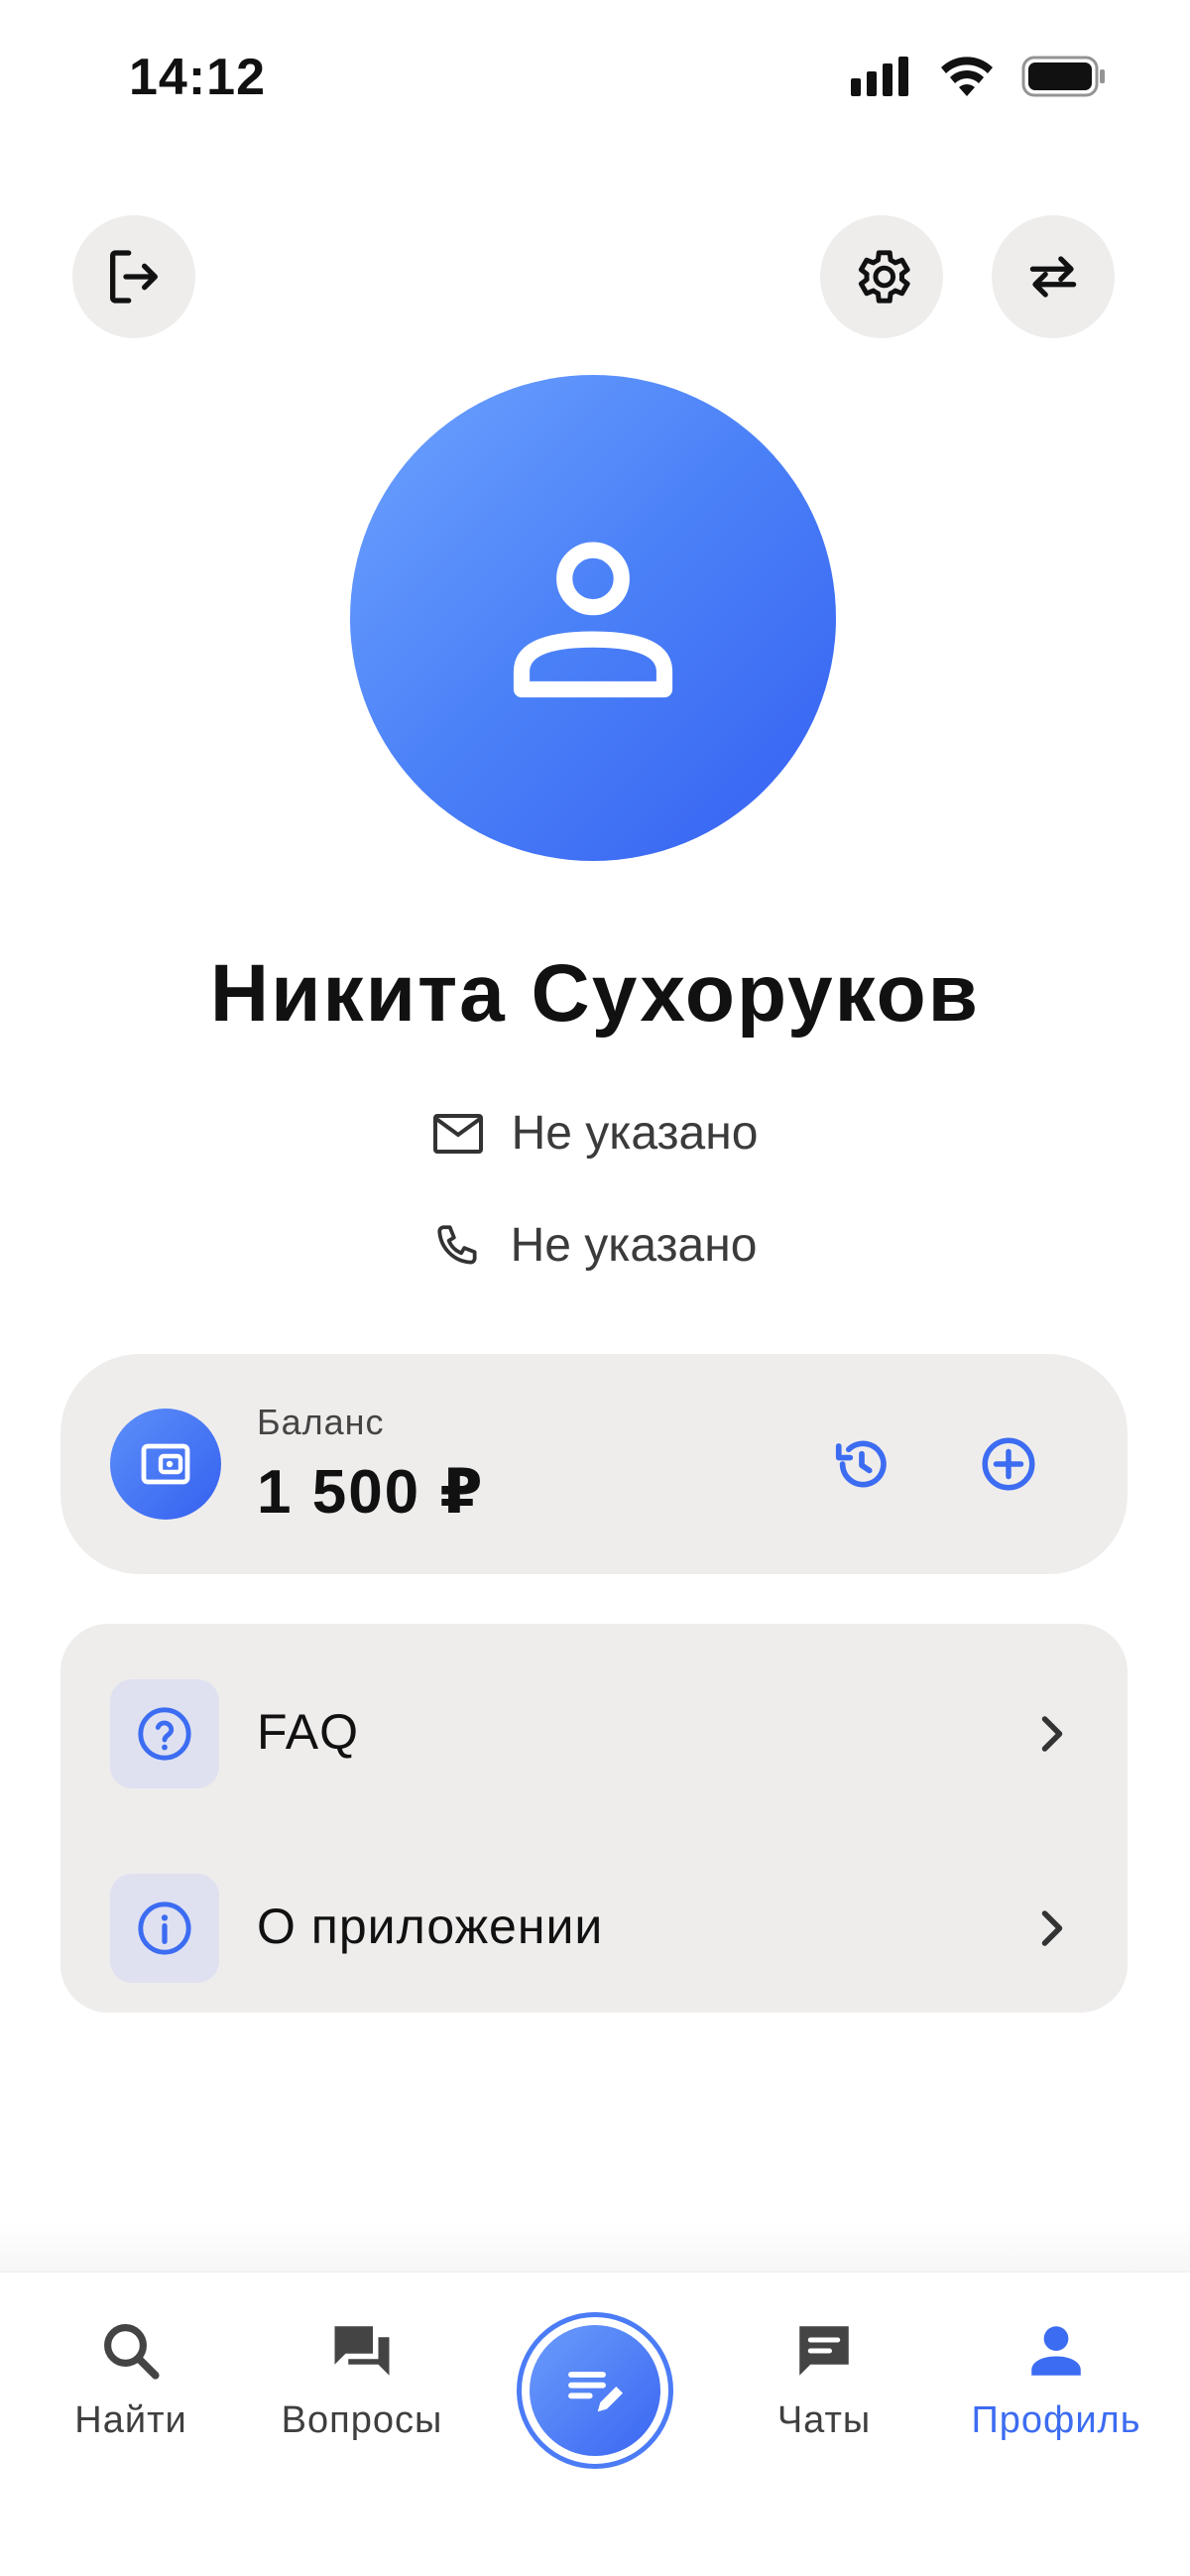  Describe the element at coordinates (371, 1492) in the screenshot. I see `balance-value: 1 500 ₽` at that location.